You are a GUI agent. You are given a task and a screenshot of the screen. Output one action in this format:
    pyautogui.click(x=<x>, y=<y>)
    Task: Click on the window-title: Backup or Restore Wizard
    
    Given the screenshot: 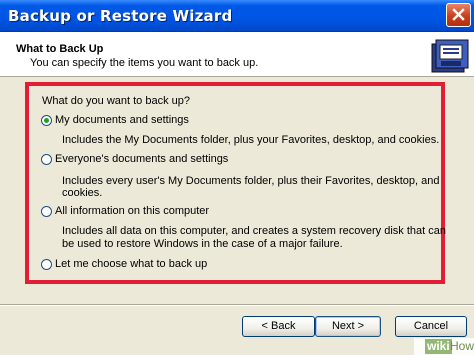 What is the action you would take?
    pyautogui.click(x=120, y=16)
    